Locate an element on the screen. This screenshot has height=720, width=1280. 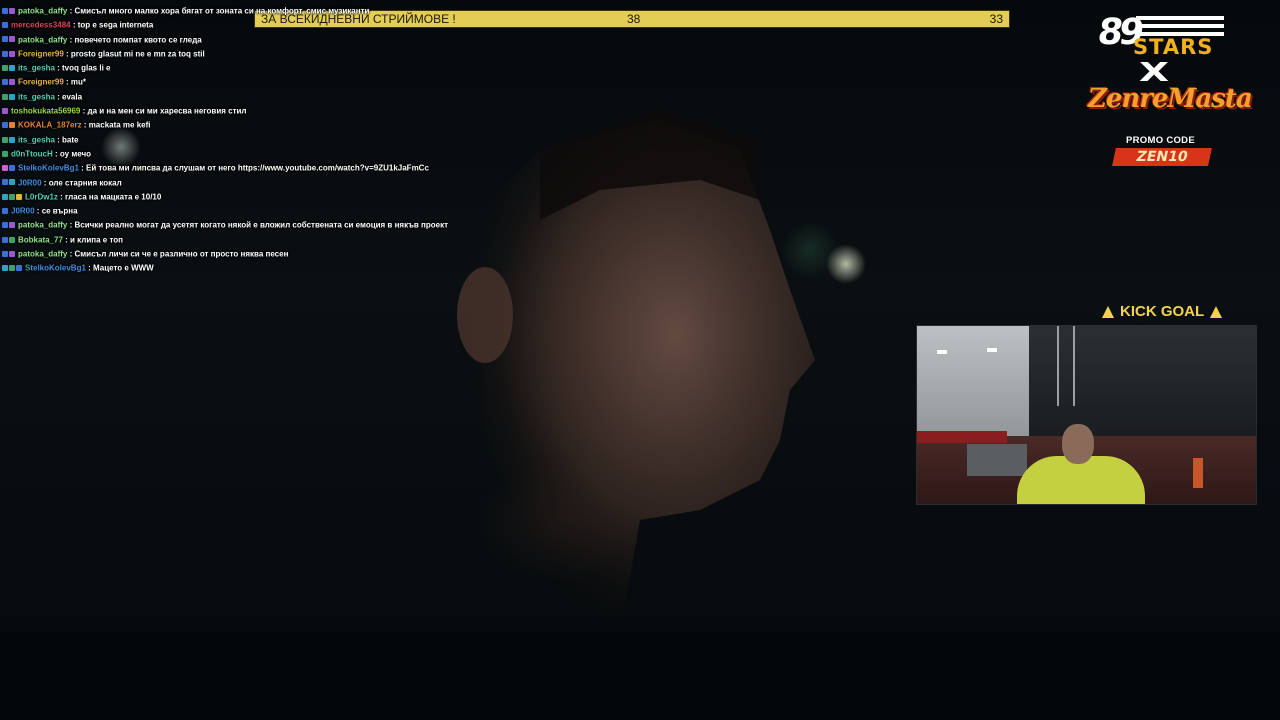
streamer-head is located at coordinates (1078, 444).